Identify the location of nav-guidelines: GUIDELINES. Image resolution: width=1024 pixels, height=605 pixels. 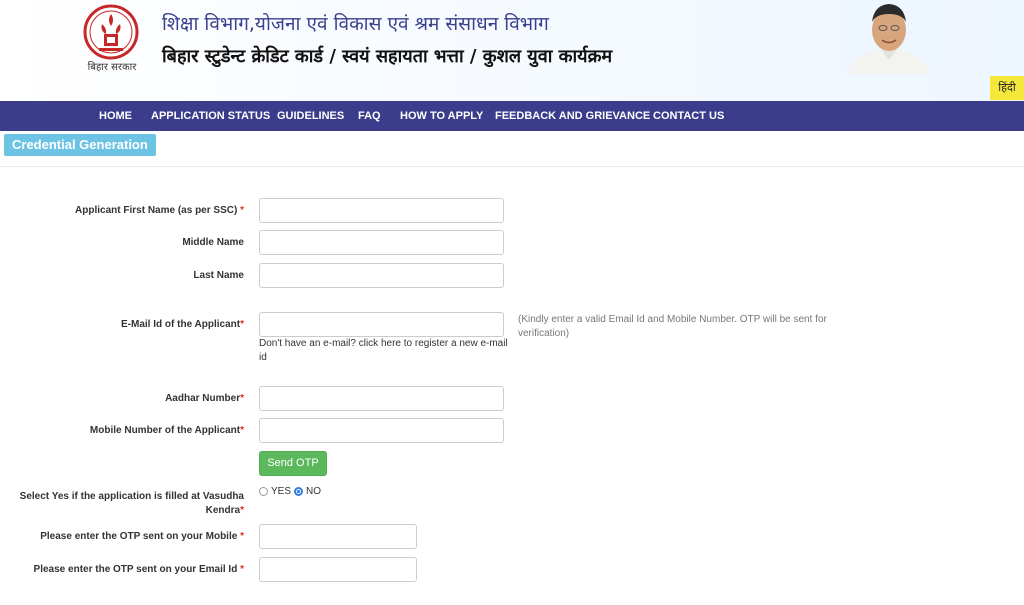
(310, 116).